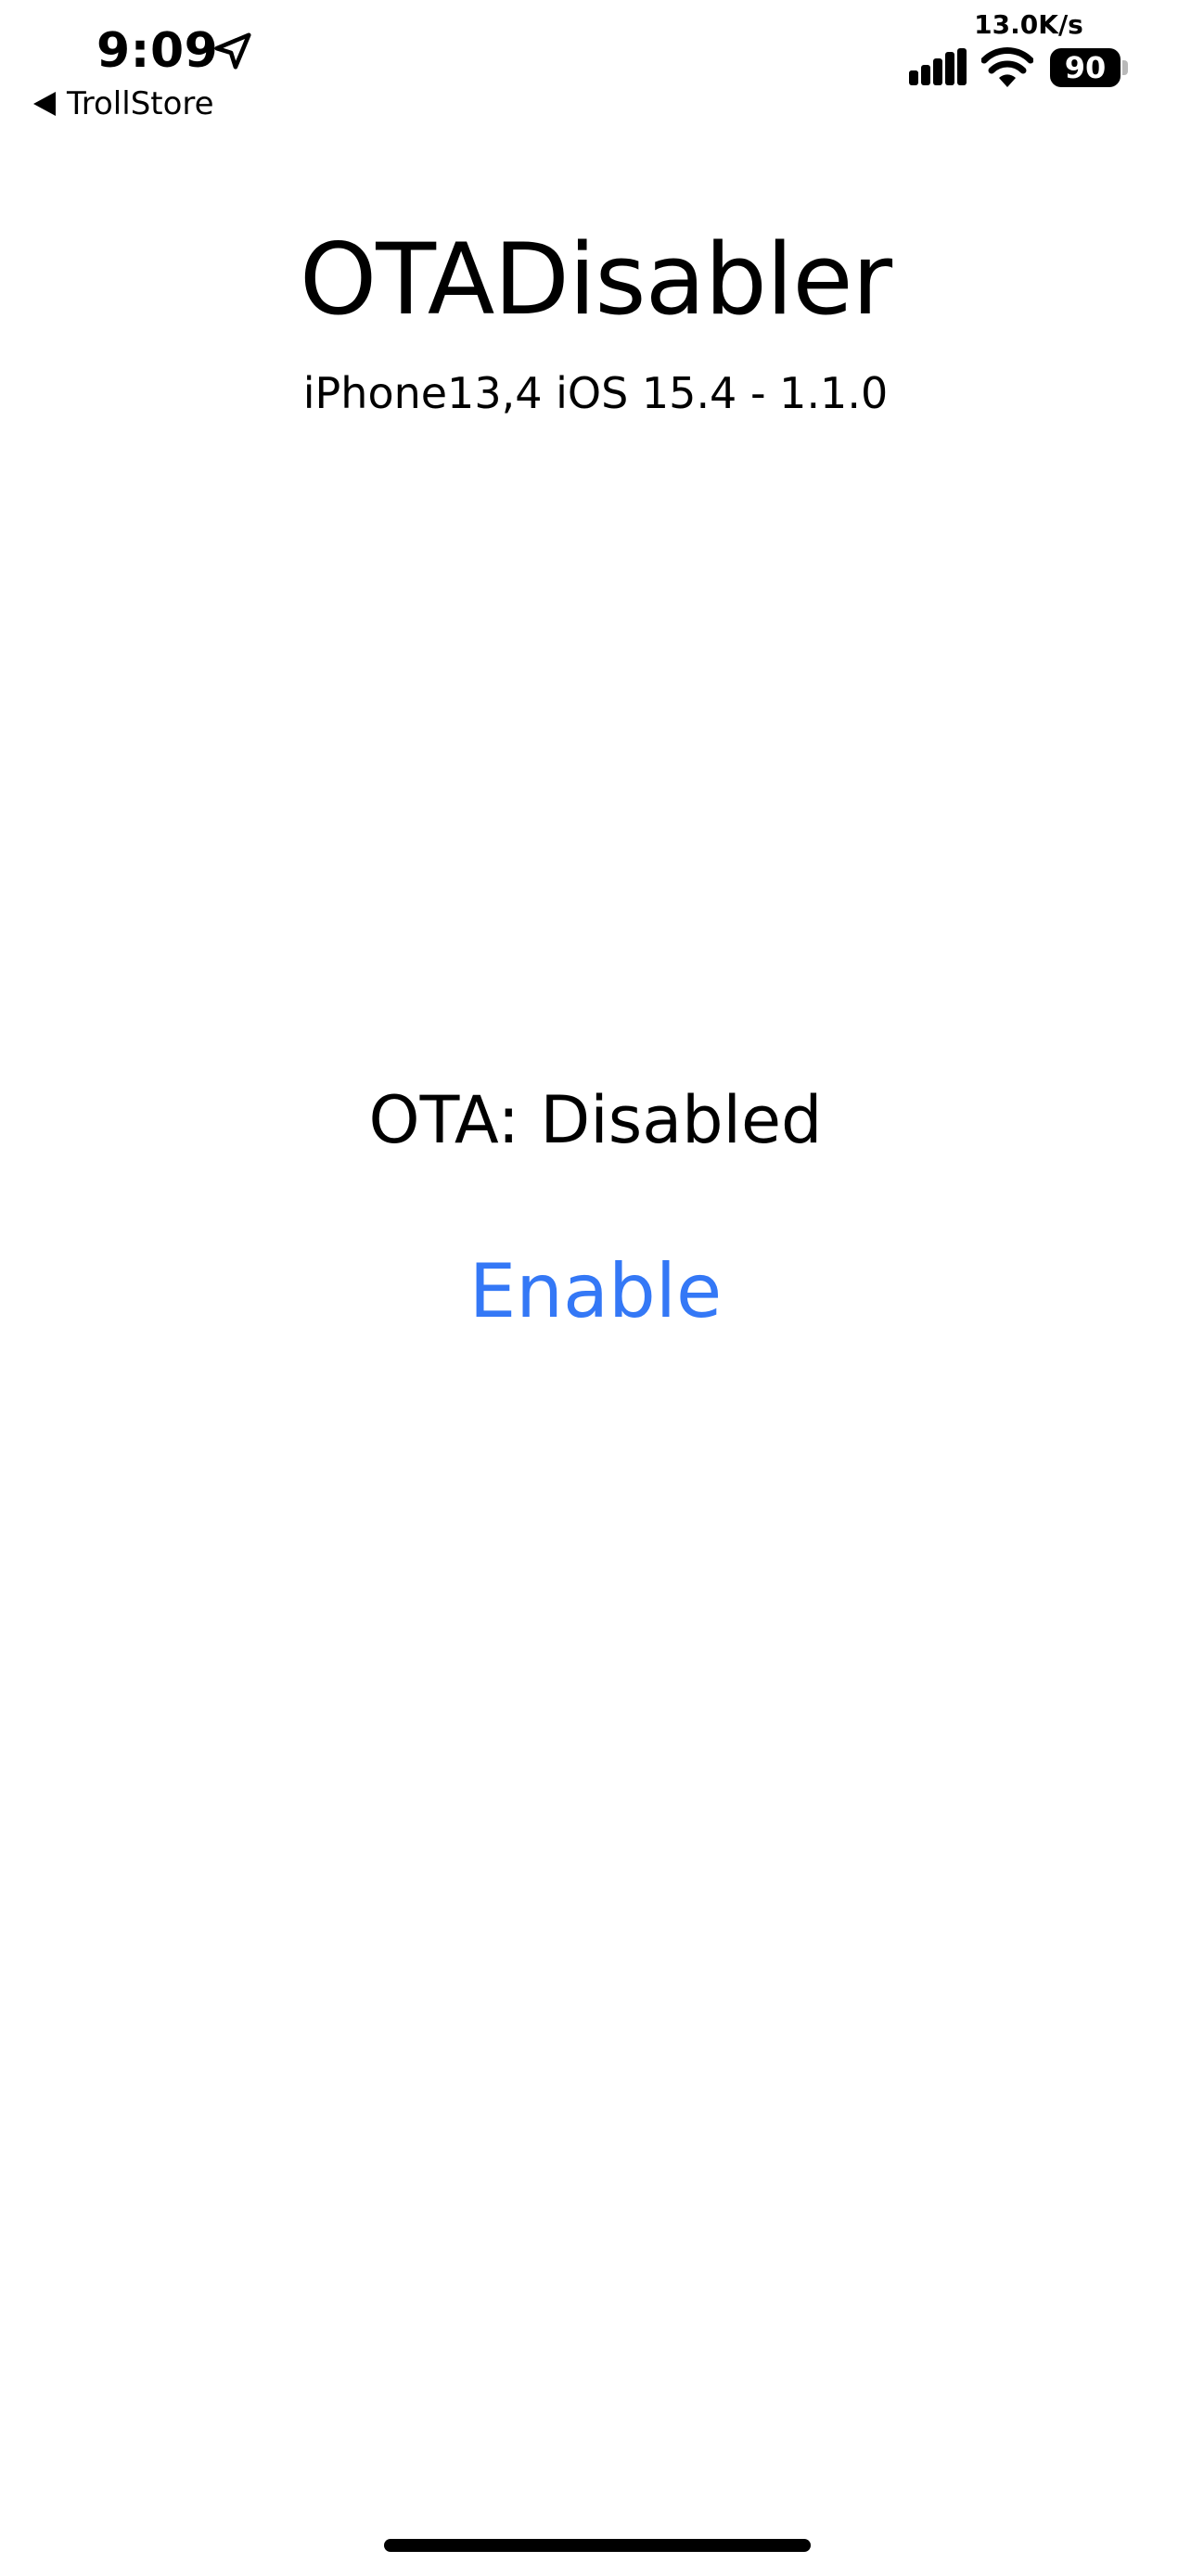 The height and width of the screenshot is (2576, 1191). Describe the element at coordinates (595, 1120) in the screenshot. I see `ota-status-label: OTA: Disabled` at that location.